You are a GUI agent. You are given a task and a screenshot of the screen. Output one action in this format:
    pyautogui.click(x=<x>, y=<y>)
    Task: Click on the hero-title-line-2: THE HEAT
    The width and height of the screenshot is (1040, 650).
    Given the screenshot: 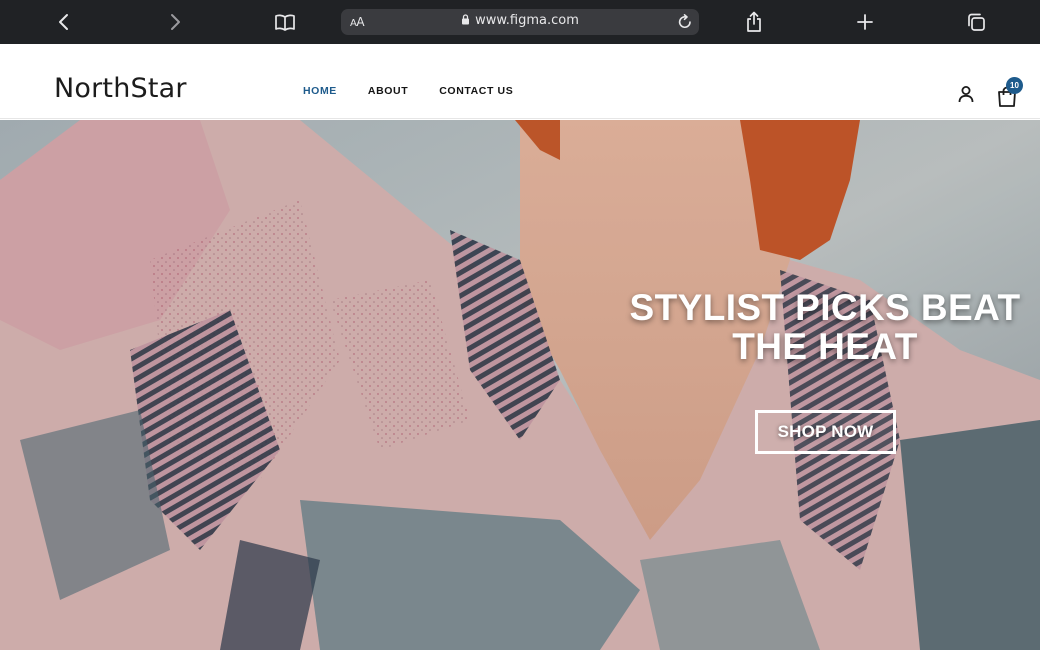 What is the action you would take?
    pyautogui.click(x=825, y=346)
    